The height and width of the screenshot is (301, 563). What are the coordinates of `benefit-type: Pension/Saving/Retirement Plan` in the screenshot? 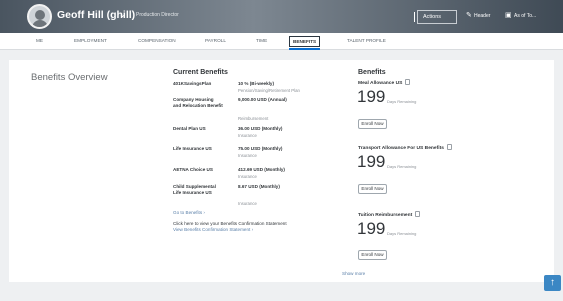 It's located at (269, 90).